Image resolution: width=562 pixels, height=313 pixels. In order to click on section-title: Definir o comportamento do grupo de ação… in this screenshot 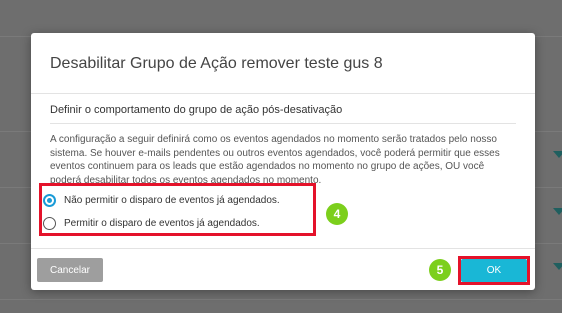, I will do `click(196, 110)`.